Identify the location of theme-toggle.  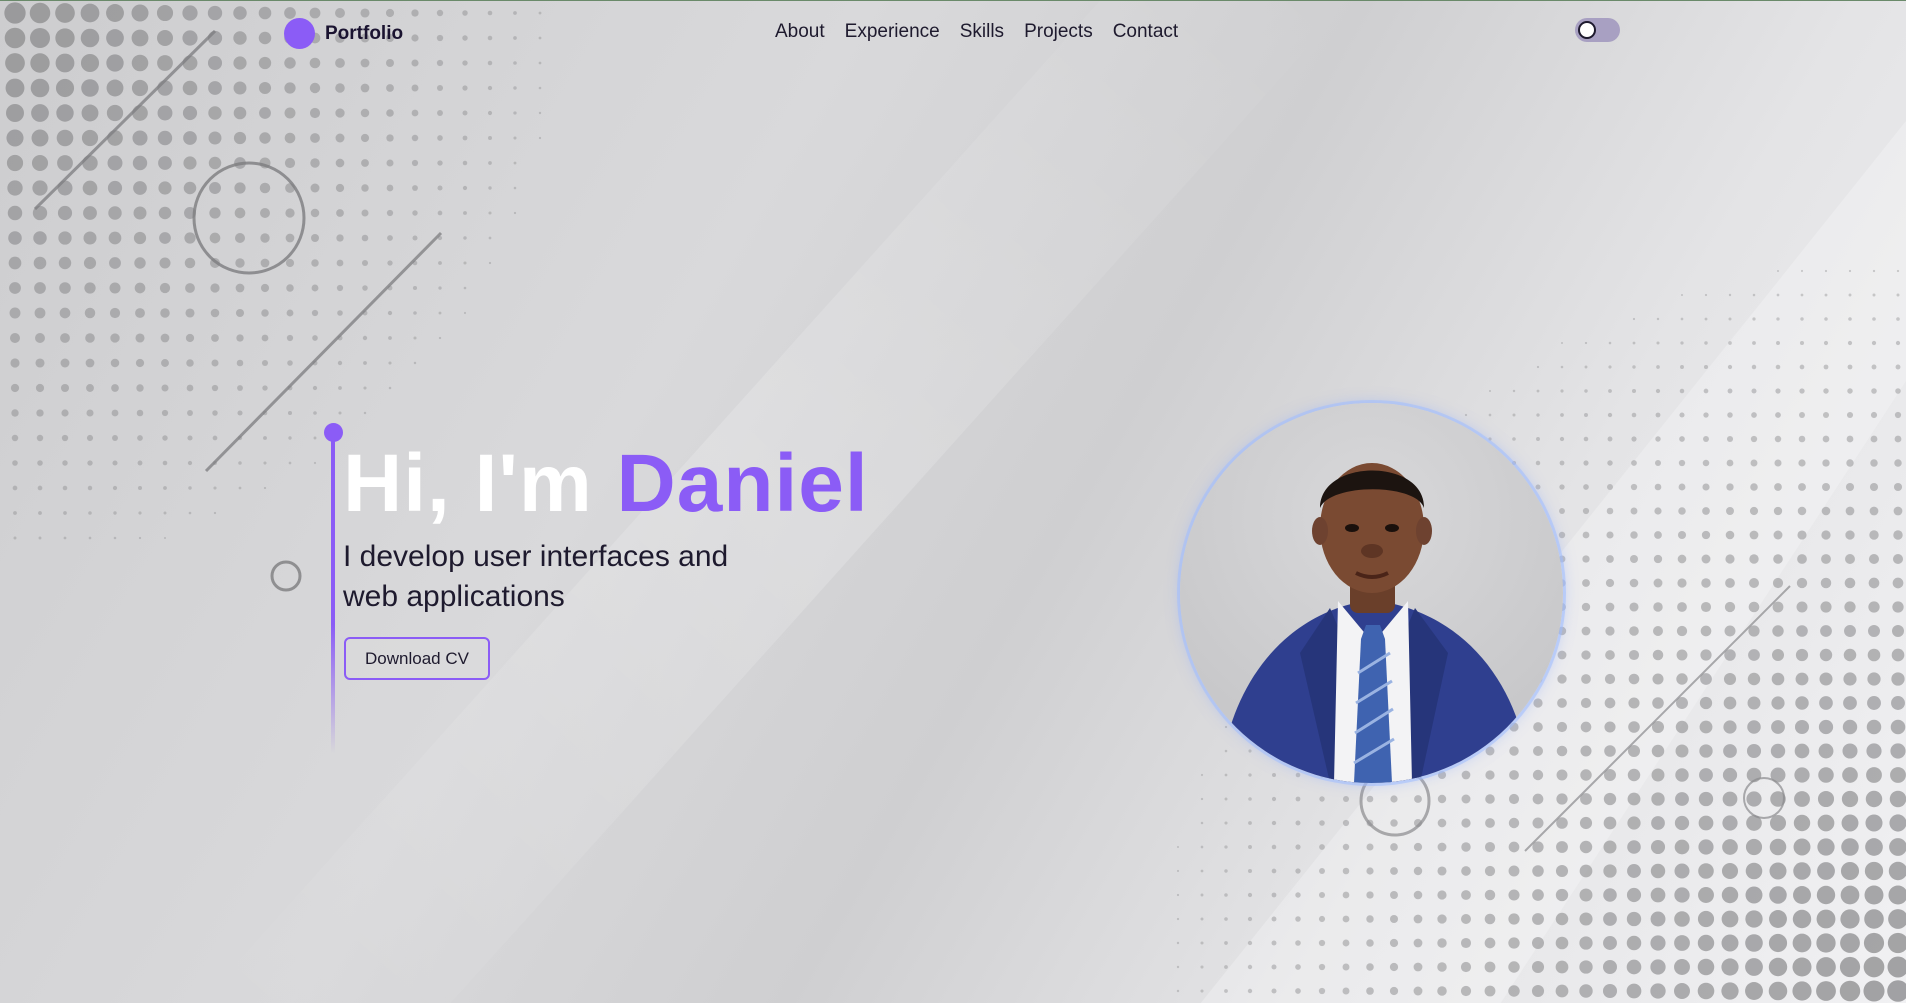
(1597, 30).